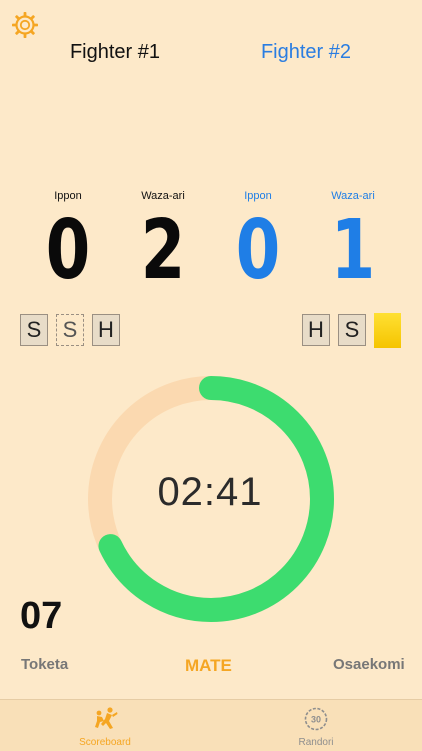 Image resolution: width=422 pixels, height=751 pixels. Describe the element at coordinates (352, 330) in the screenshot. I see `fighter-2-shido: S` at that location.